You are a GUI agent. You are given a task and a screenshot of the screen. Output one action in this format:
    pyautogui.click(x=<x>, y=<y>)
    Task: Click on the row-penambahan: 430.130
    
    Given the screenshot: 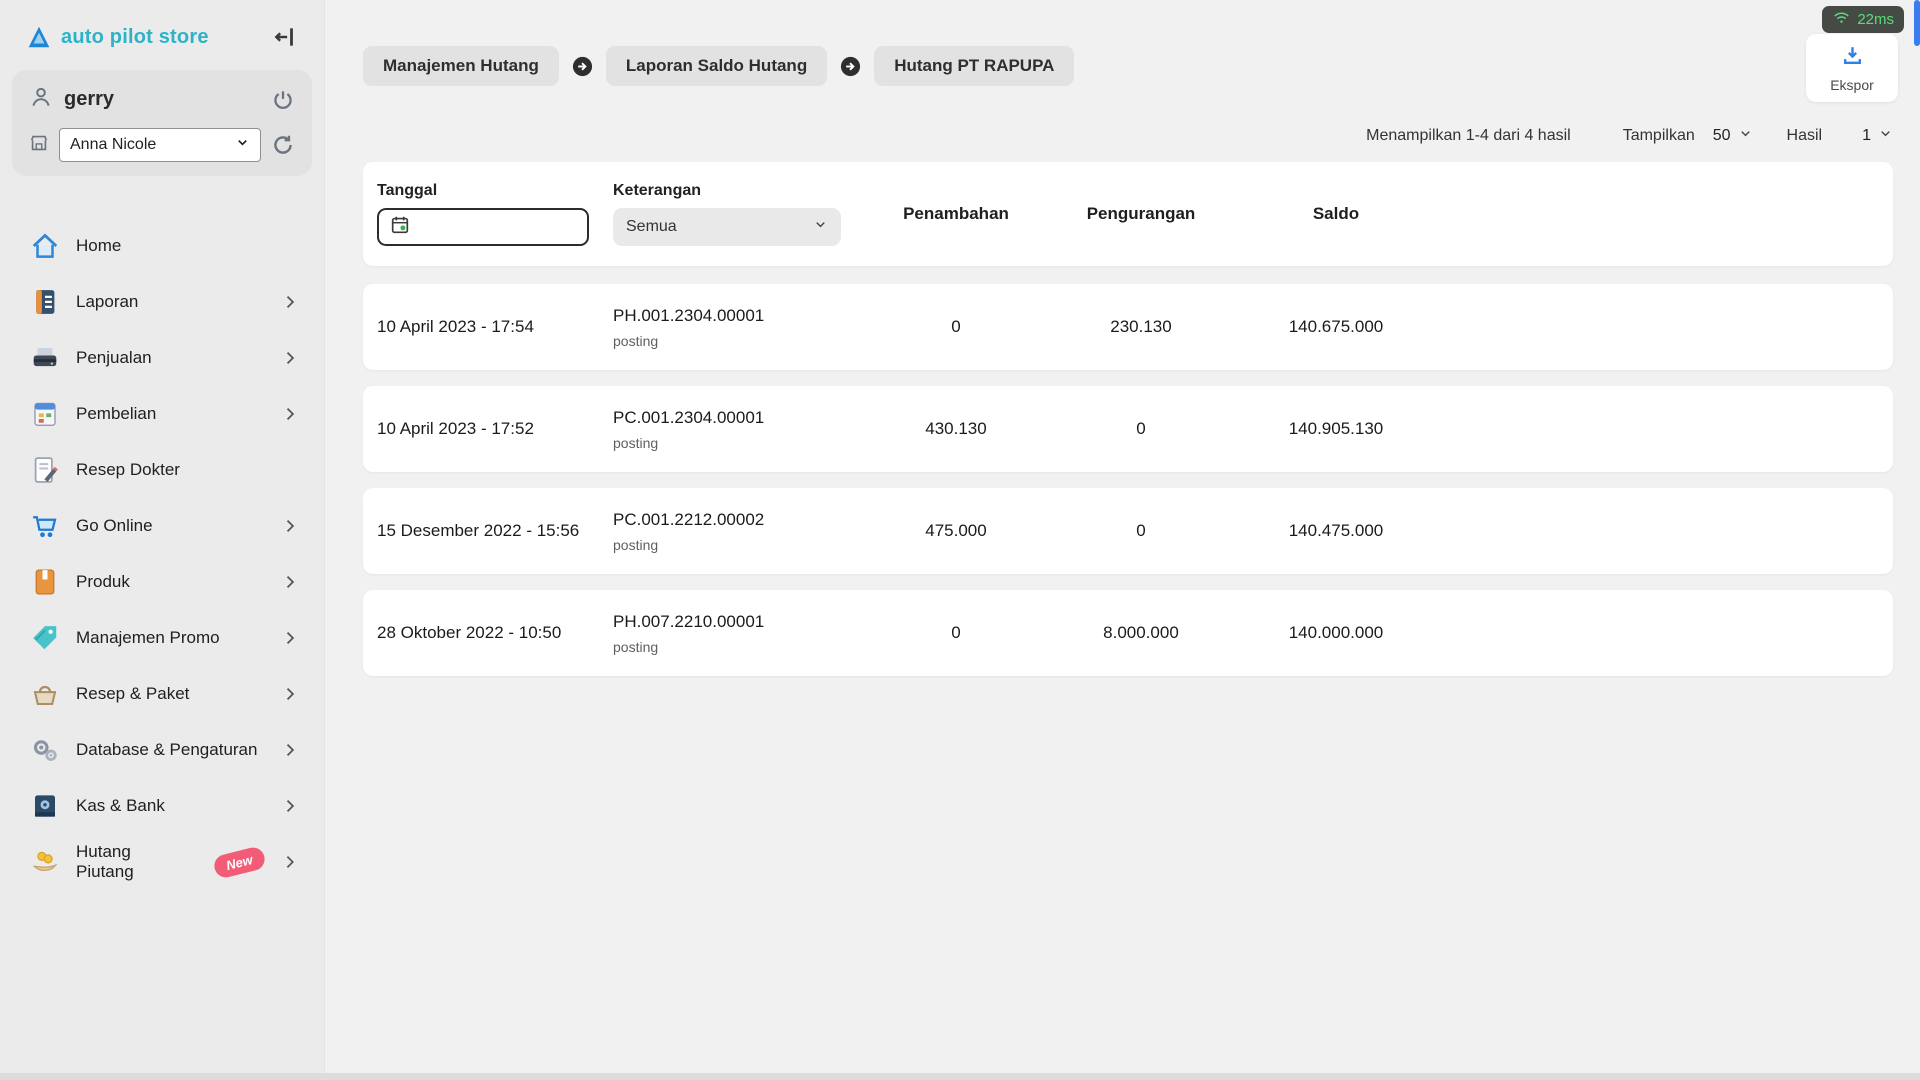 What is the action you would take?
    pyautogui.click(x=956, y=428)
    